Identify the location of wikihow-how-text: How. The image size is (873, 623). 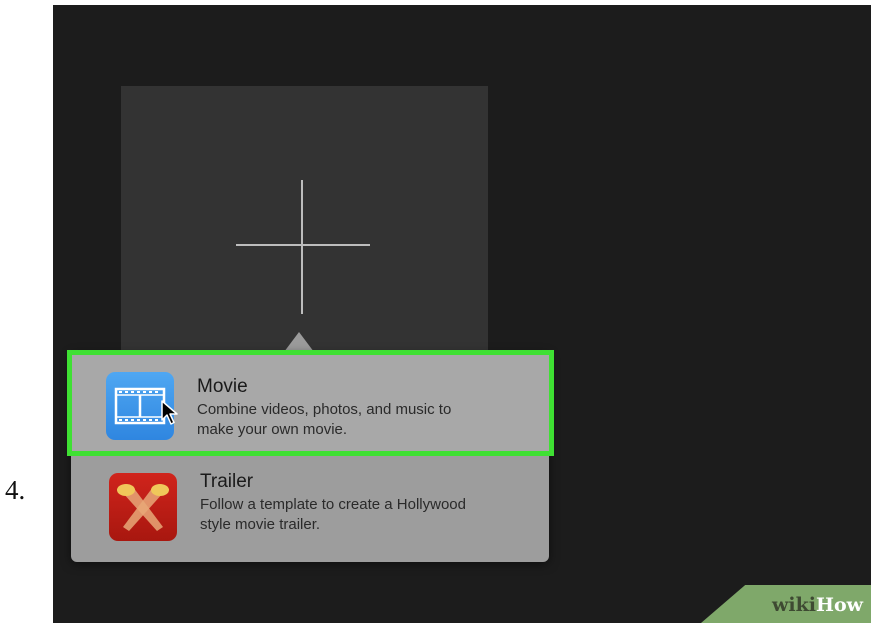
(839, 605).